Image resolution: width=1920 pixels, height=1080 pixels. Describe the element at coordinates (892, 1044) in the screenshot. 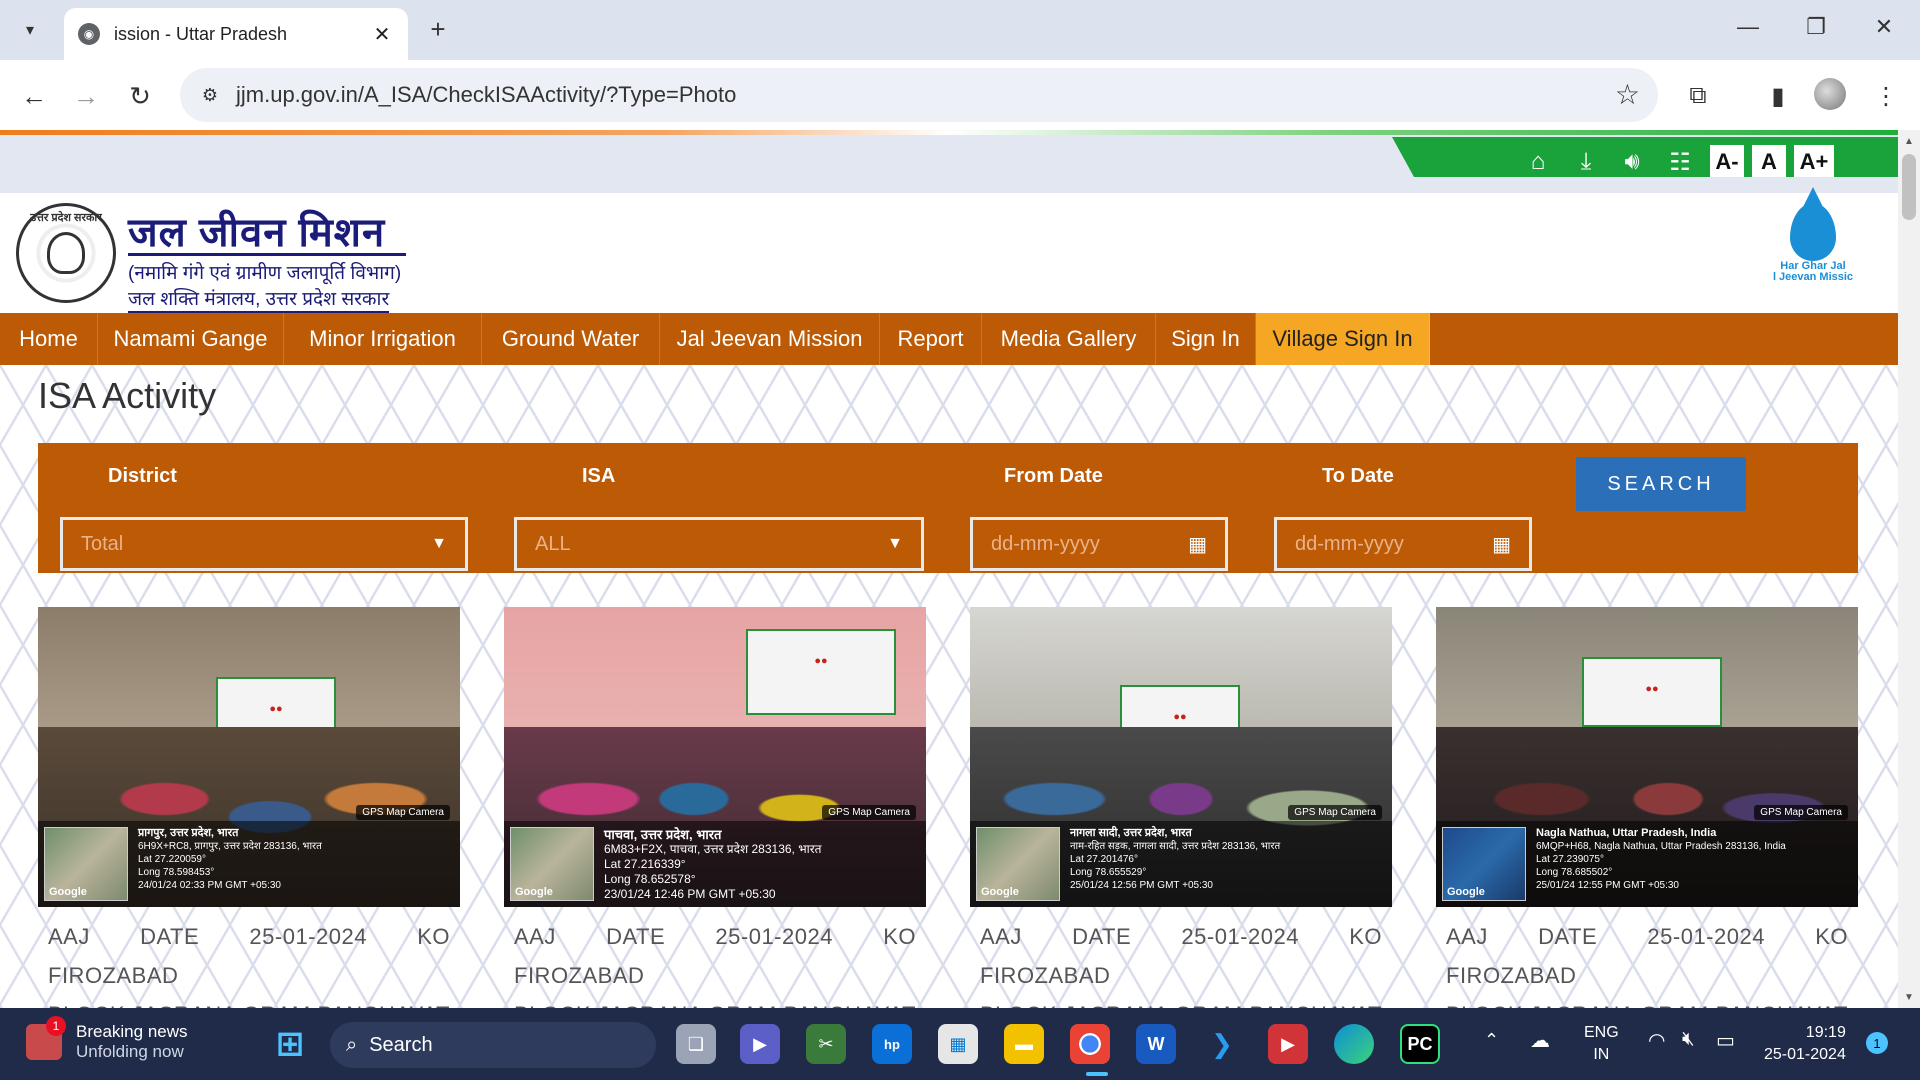

I see `myhp-icon: hp` at that location.